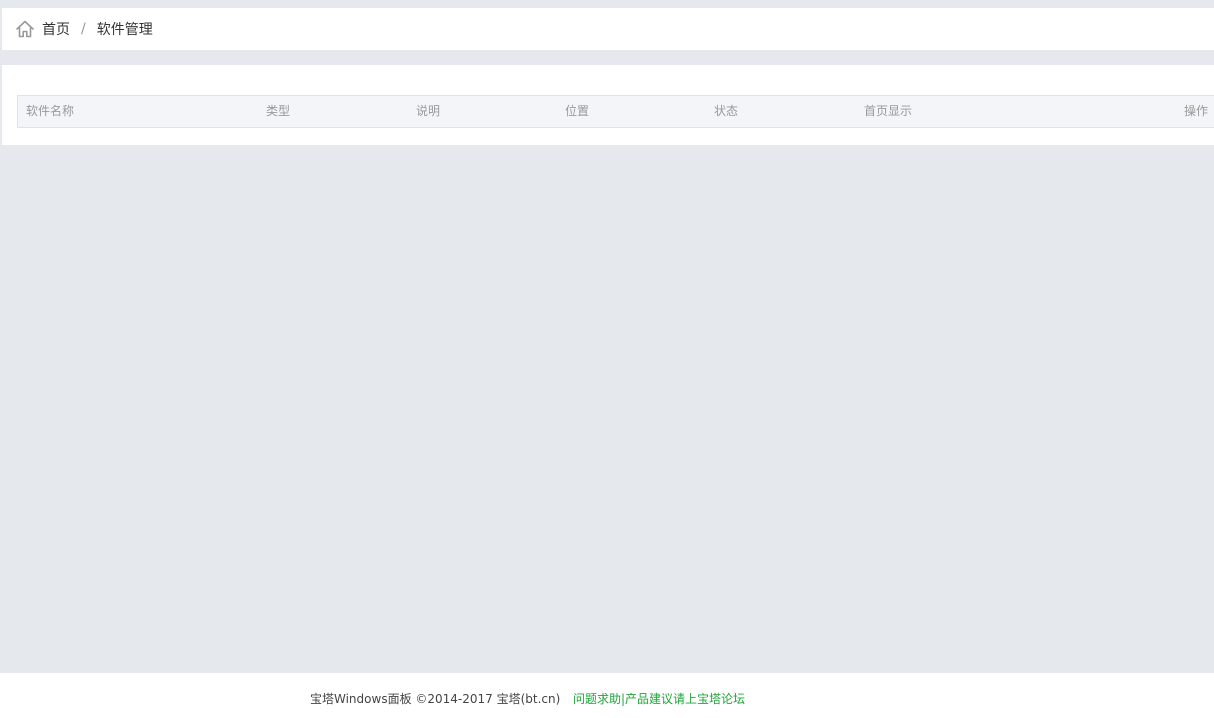 This screenshot has height=718, width=1214. What do you see at coordinates (56, 29) in the screenshot?
I see `breadcrumb-home-link: 首页` at bounding box center [56, 29].